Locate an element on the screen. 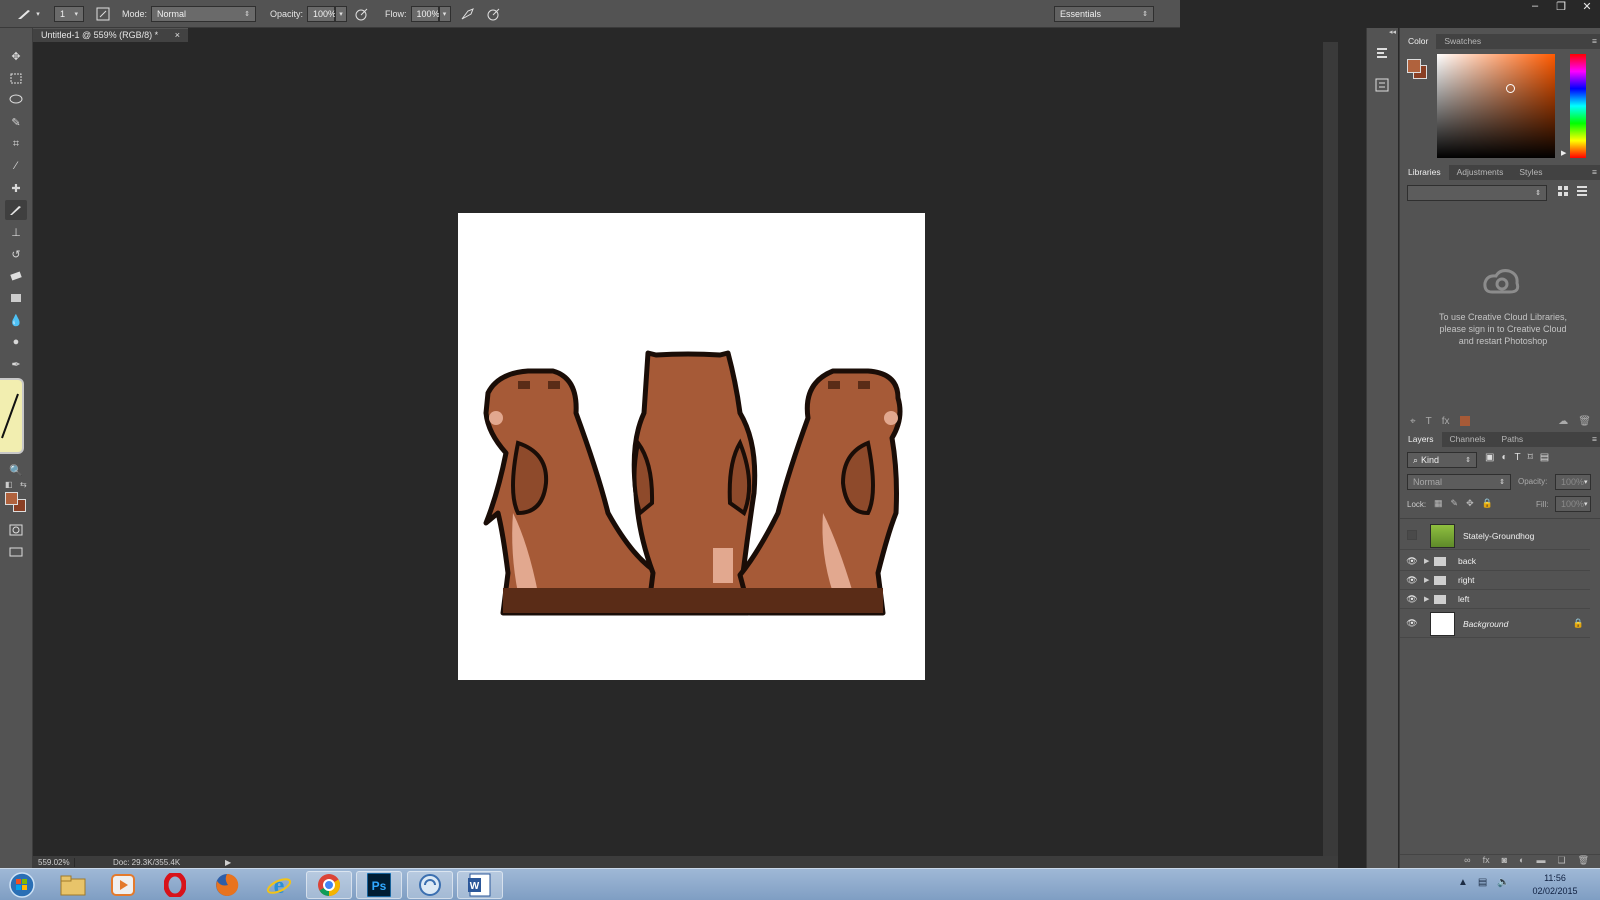 The height and width of the screenshot is (900, 1600). lock-position-icon: ✥ is located at coordinates (1470, 503).